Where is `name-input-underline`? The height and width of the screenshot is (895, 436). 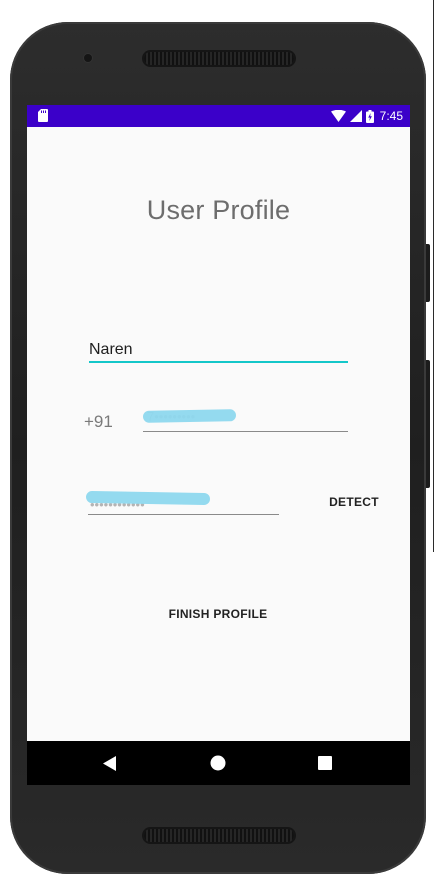
name-input-underline is located at coordinates (218, 362).